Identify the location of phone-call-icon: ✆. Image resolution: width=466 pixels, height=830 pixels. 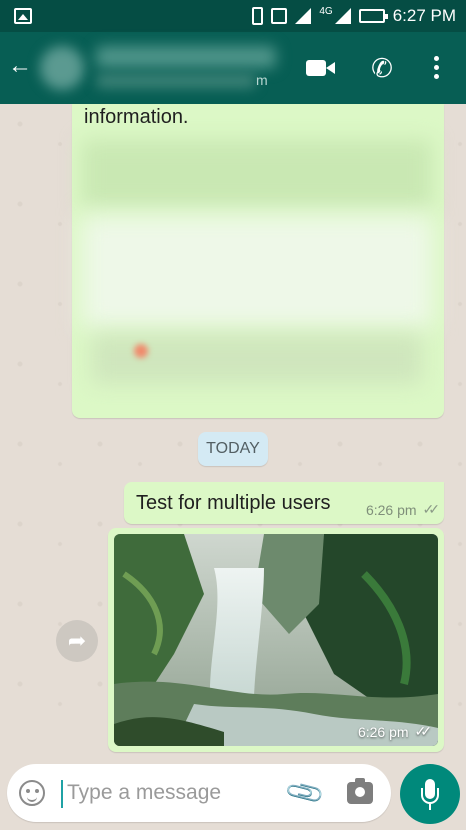
(382, 68).